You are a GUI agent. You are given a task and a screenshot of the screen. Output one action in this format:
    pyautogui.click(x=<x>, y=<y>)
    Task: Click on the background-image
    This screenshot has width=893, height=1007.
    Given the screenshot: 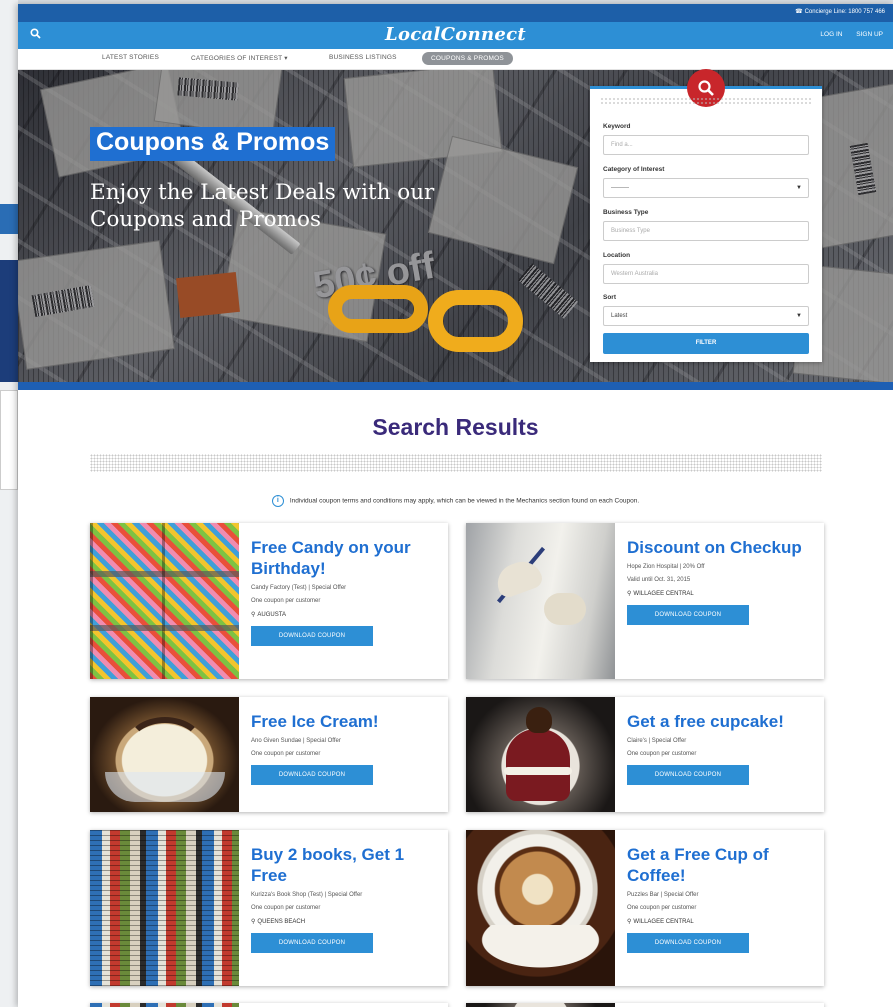 What is the action you would take?
    pyautogui.click(x=9, y=321)
    